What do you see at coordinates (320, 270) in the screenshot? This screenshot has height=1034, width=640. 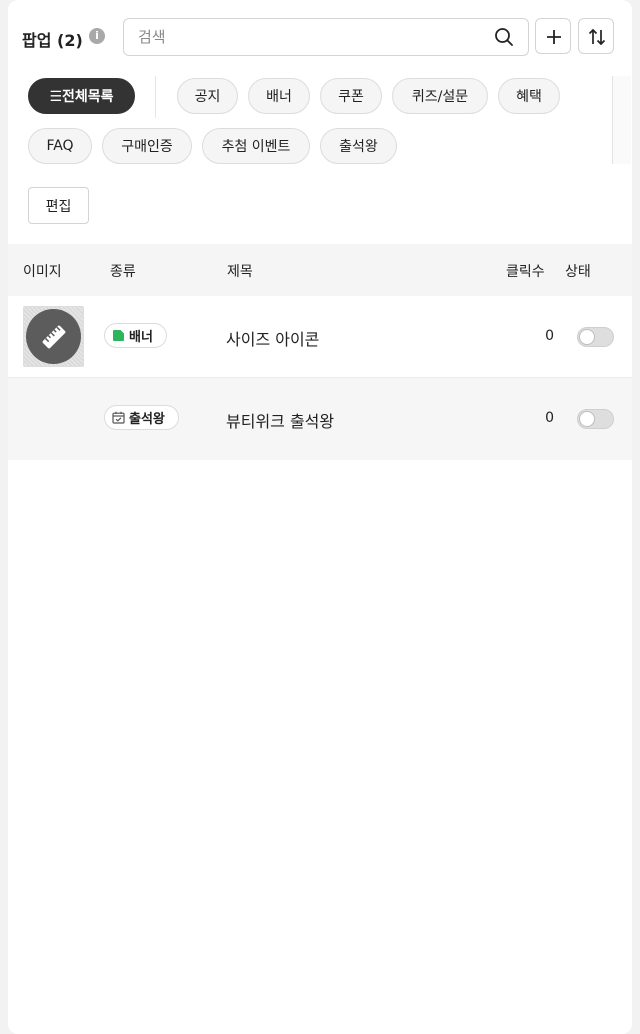 I see `table-header: 이미지 종류 제목 클릭수 상태` at bounding box center [320, 270].